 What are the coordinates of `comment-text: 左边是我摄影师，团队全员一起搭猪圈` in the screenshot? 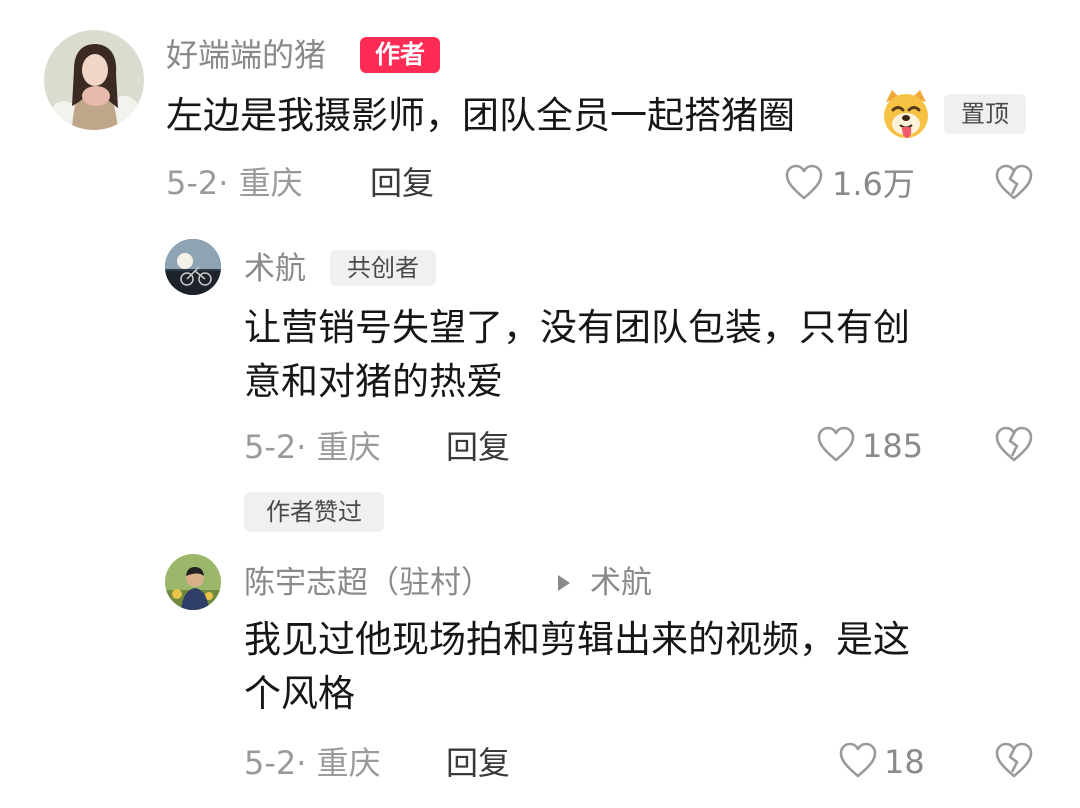 It's located at (480, 115).